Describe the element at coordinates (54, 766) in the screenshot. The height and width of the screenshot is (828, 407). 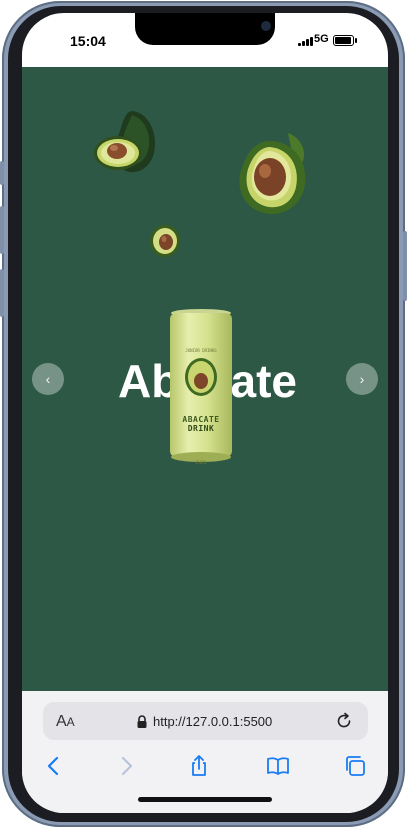
I see `back-icon` at that location.